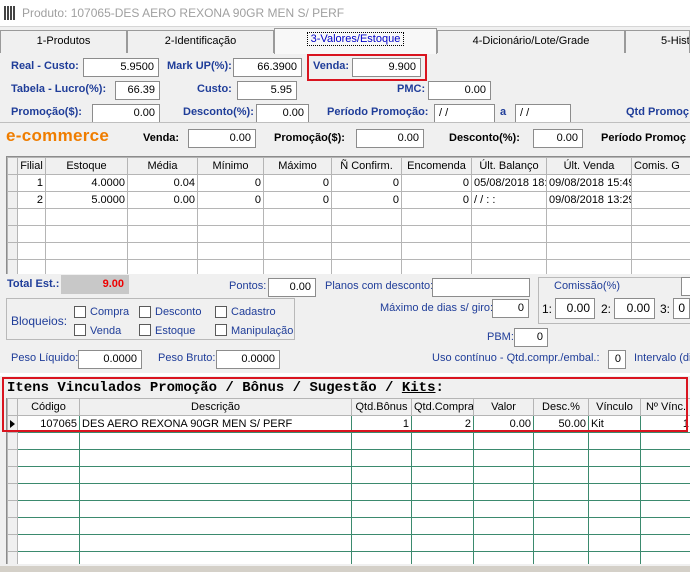 The height and width of the screenshot is (572, 690). What do you see at coordinates (509, 166) in the screenshot?
I see `col-ult-balanco: Últ. Balanço` at bounding box center [509, 166].